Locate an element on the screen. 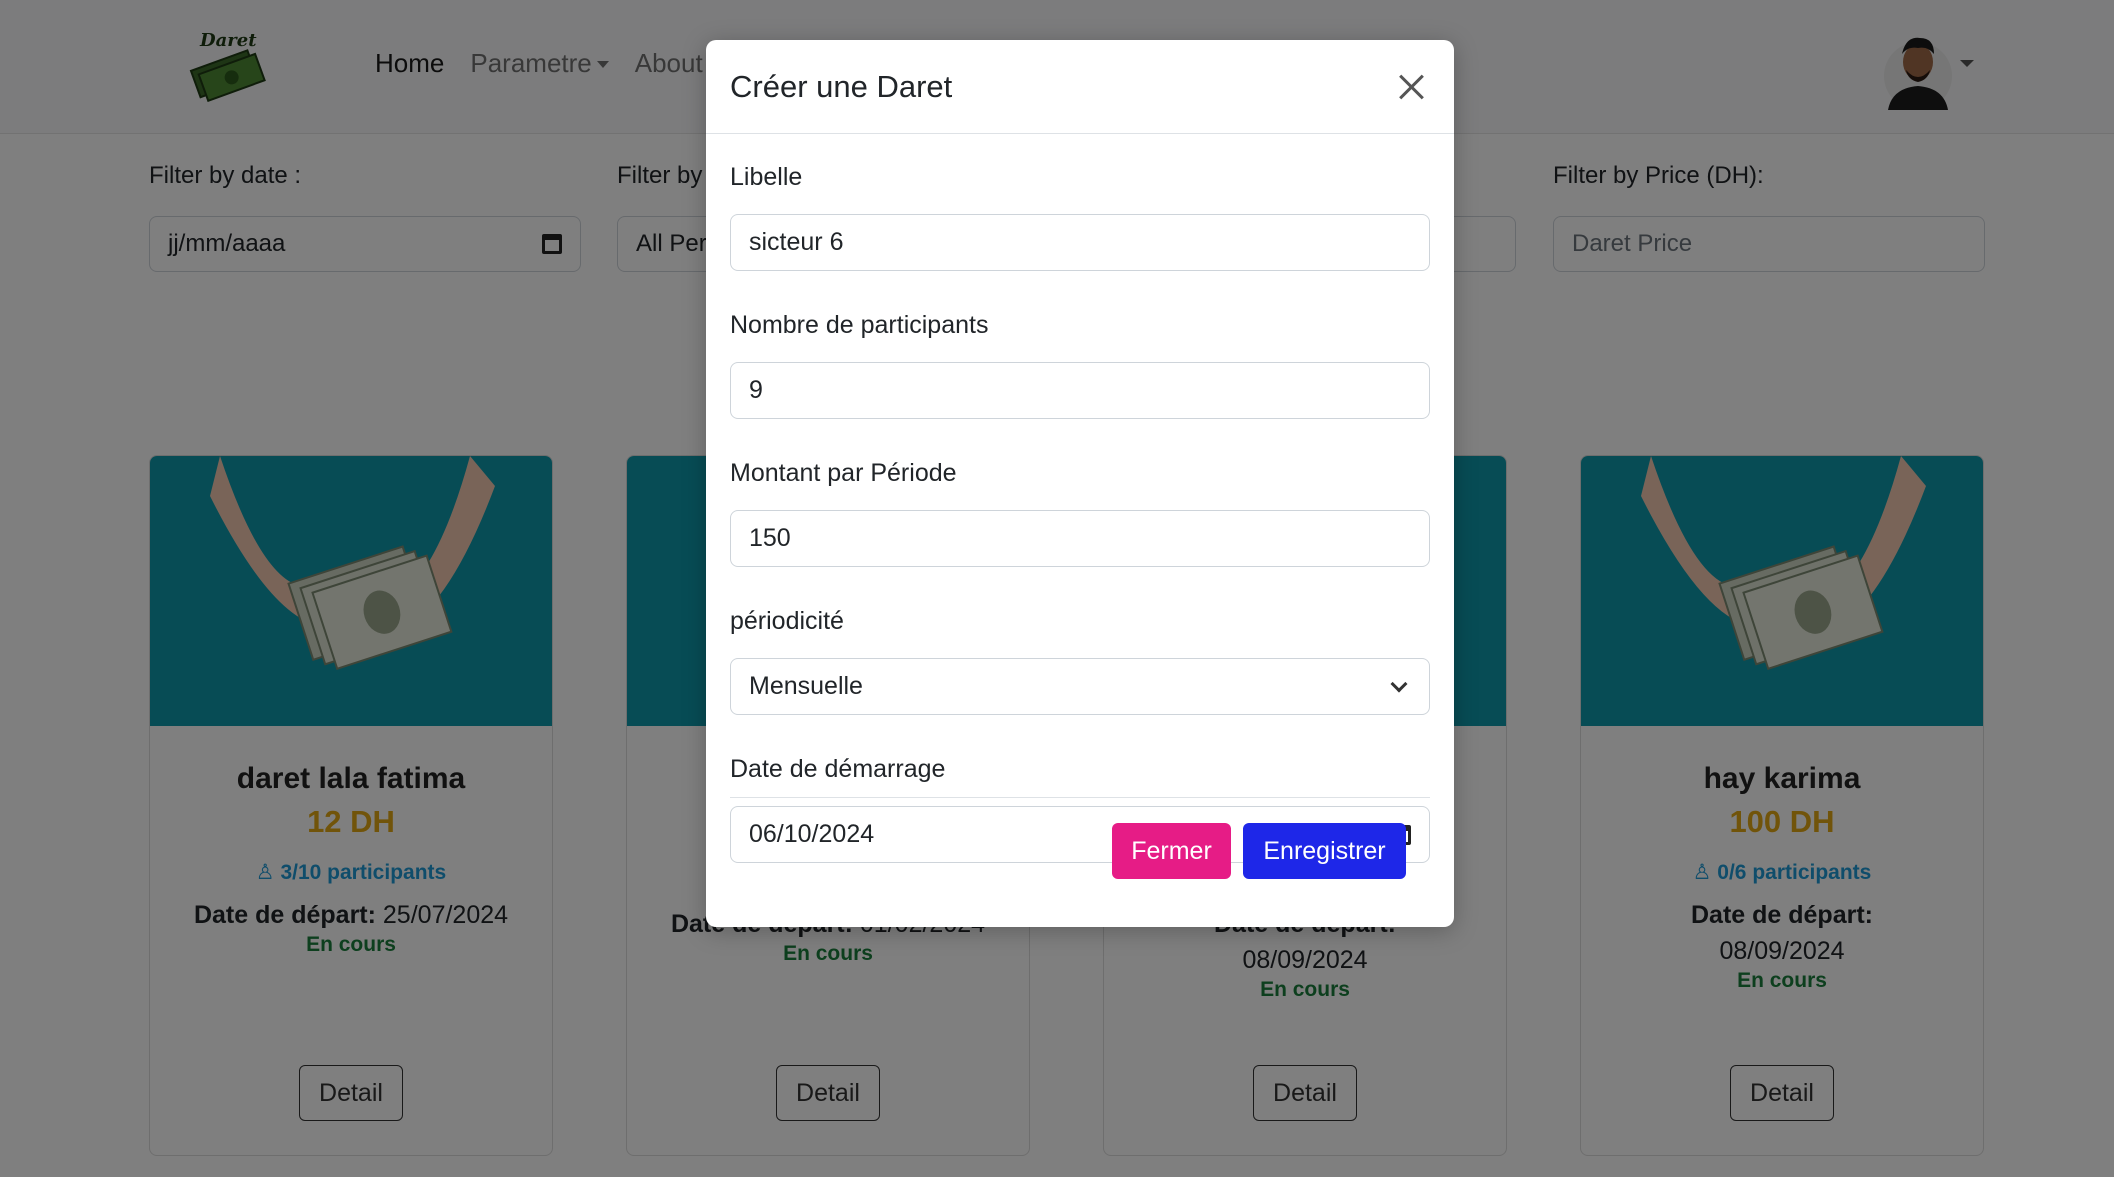  periodicite-value: Mensuelle is located at coordinates (806, 686).